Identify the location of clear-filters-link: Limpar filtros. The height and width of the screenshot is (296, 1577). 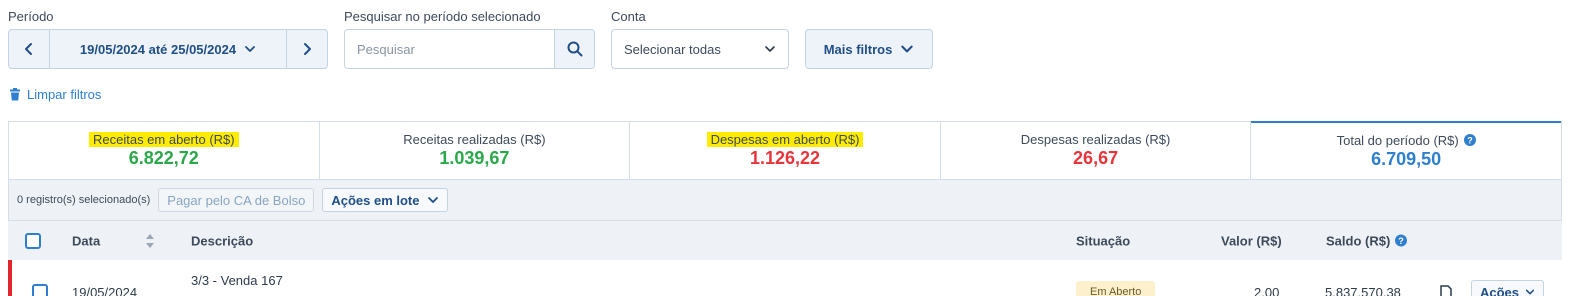
(55, 94).